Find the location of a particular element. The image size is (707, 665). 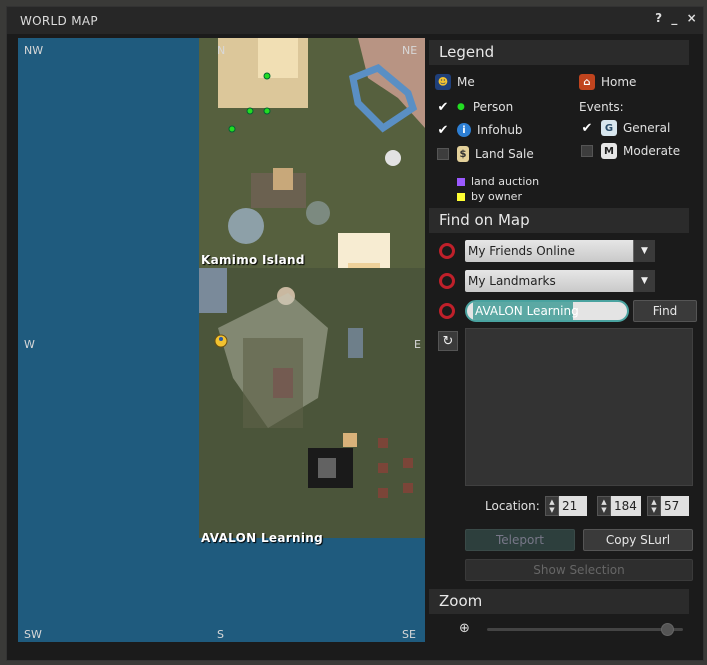

legend-land-auction: land auction is located at coordinates (498, 181).